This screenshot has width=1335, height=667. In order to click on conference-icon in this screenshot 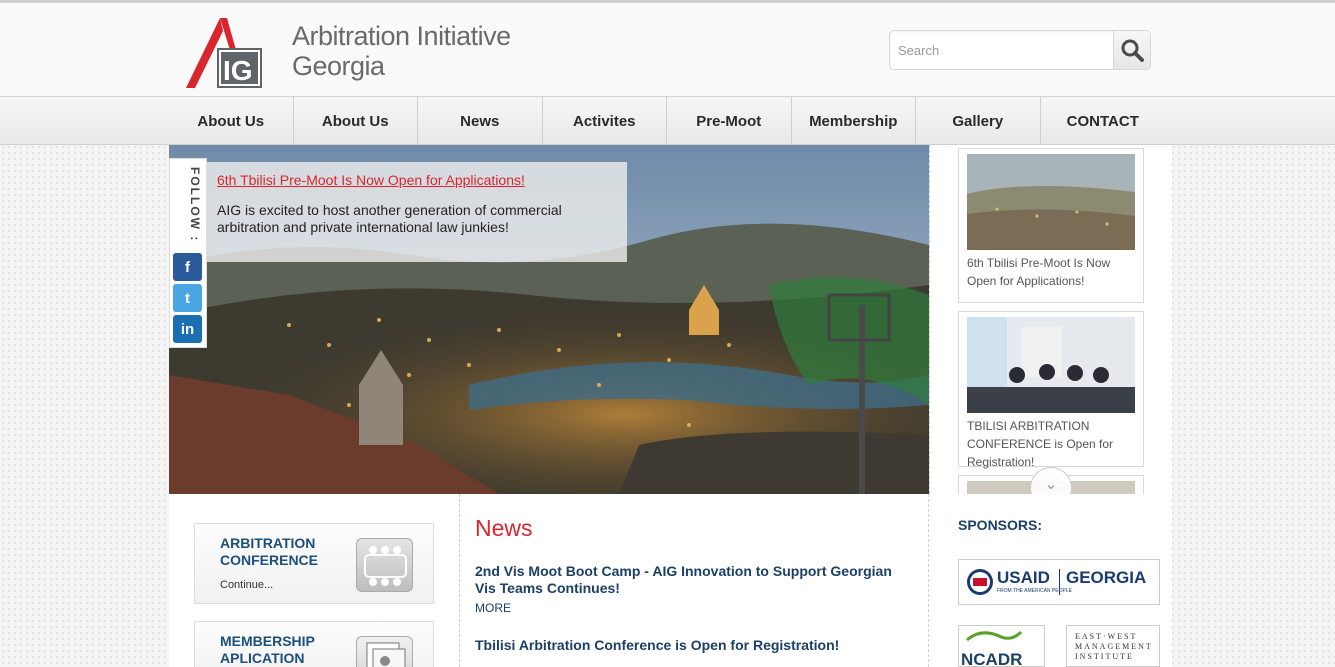, I will do `click(384, 565)`.